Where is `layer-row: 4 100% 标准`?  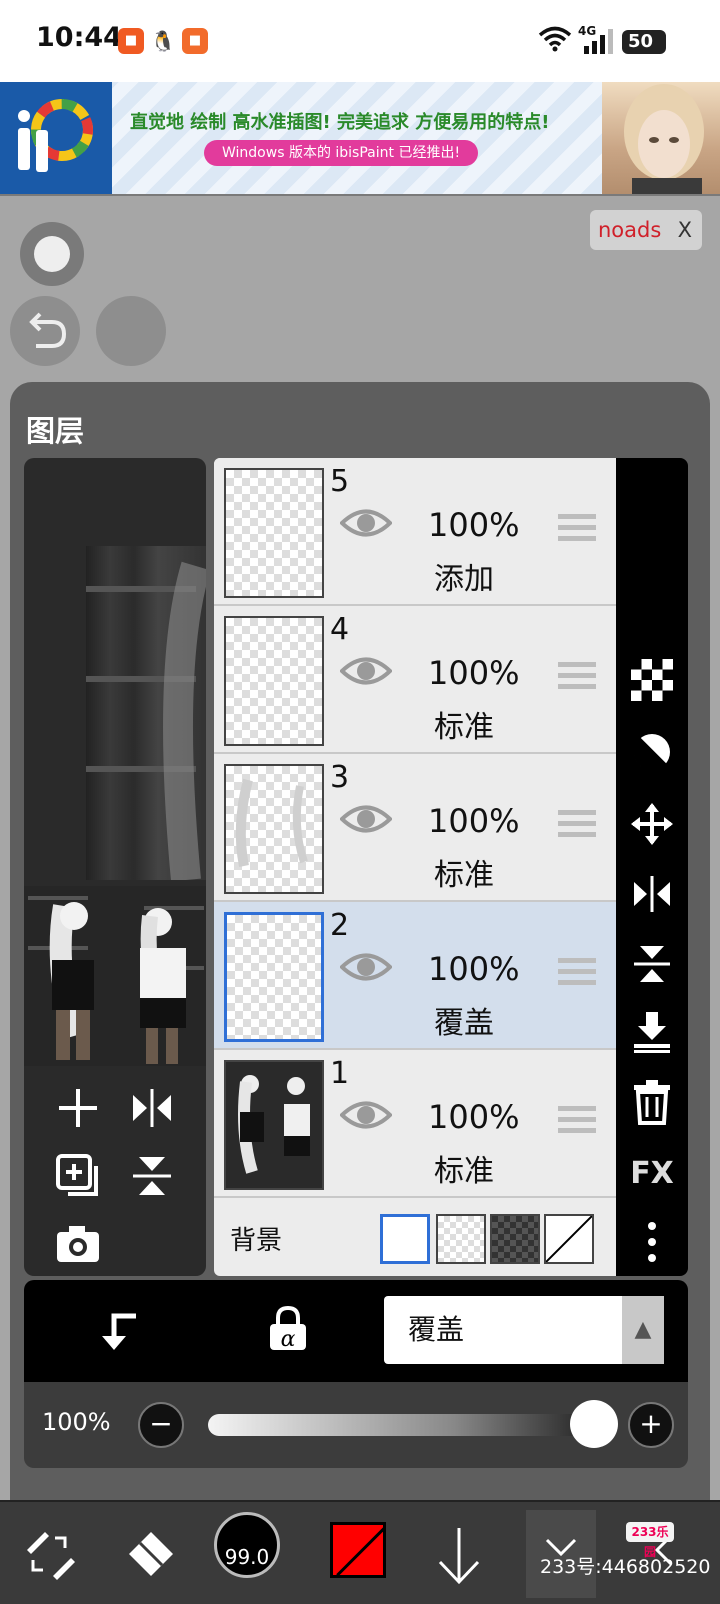
layer-row: 4 100% 标准 is located at coordinates (415, 680).